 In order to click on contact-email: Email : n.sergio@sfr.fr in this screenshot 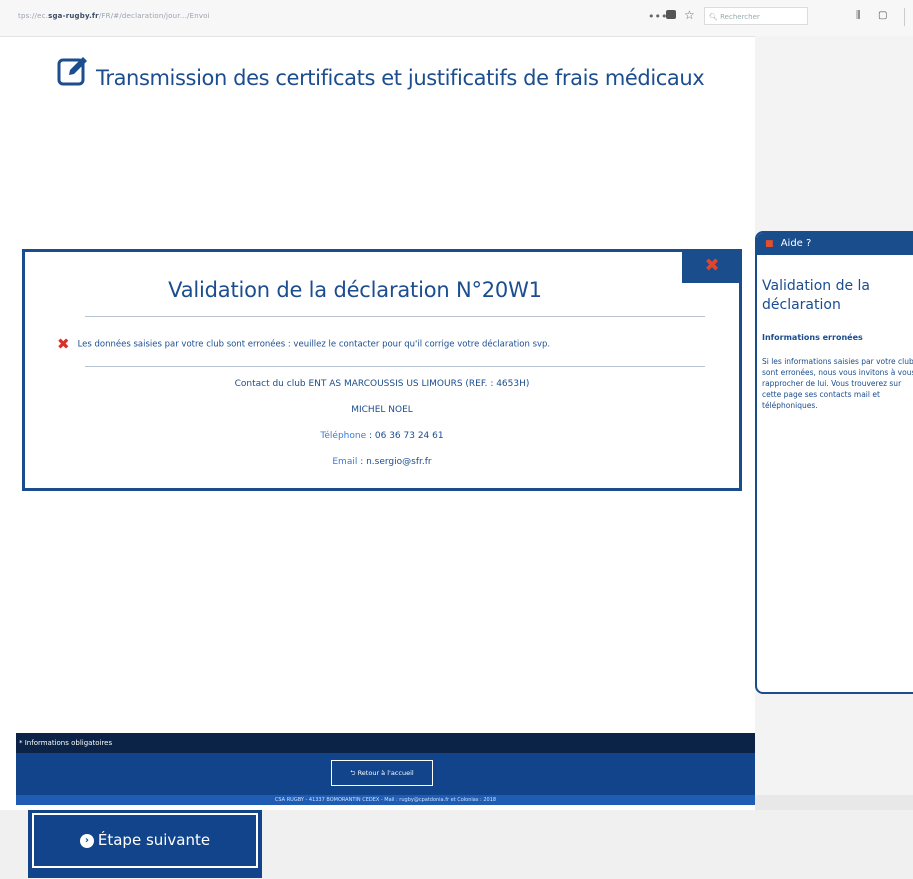, I will do `click(382, 462)`.